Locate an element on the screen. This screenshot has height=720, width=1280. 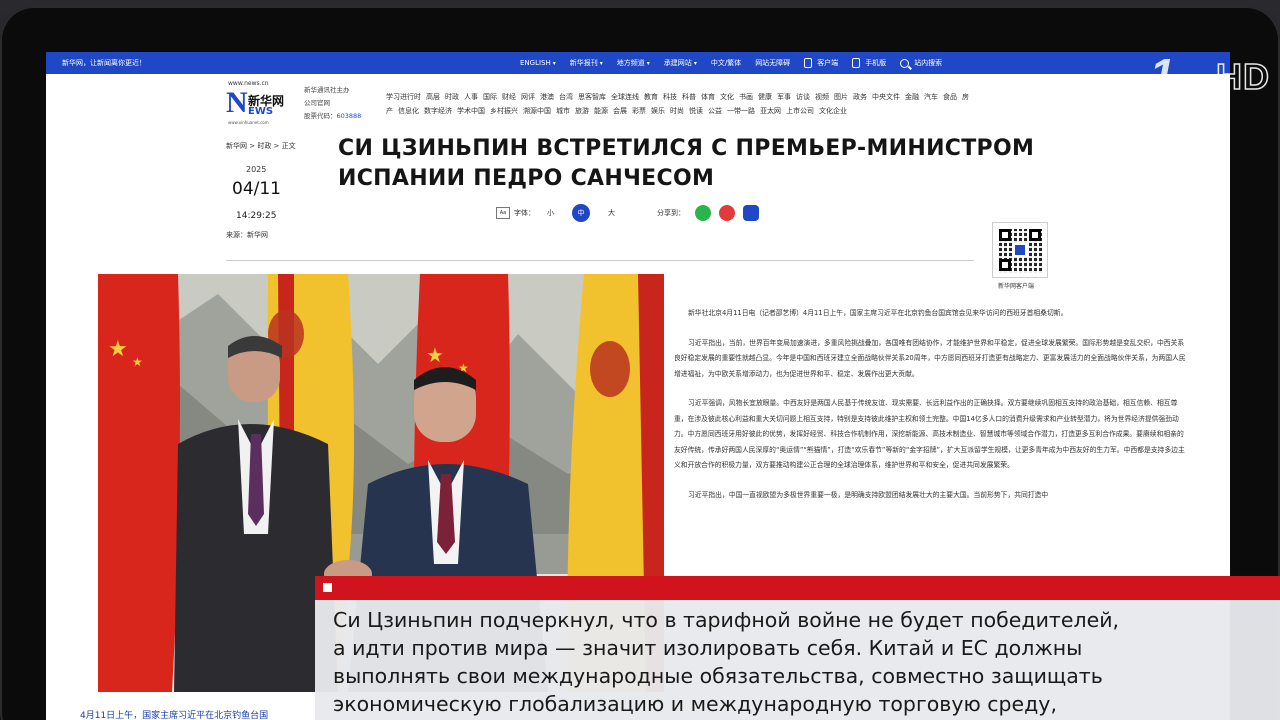
category-link: 汽车 is located at coordinates (931, 97).